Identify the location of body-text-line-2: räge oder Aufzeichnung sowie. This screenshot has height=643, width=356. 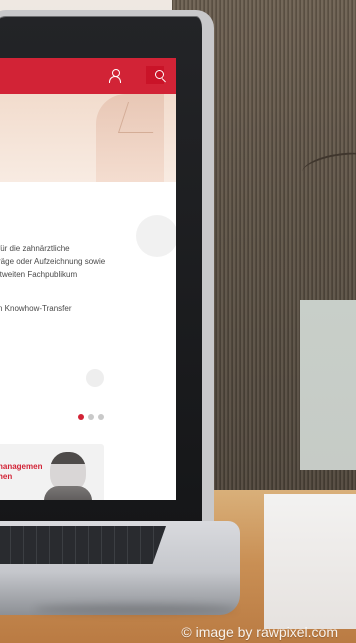
(53, 261).